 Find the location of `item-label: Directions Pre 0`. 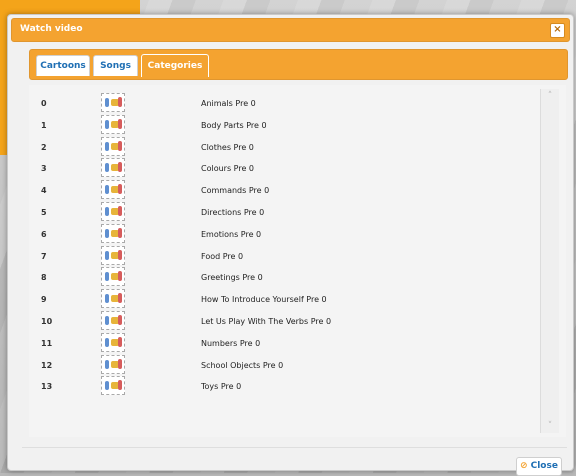

item-label: Directions Pre 0 is located at coordinates (232, 212).